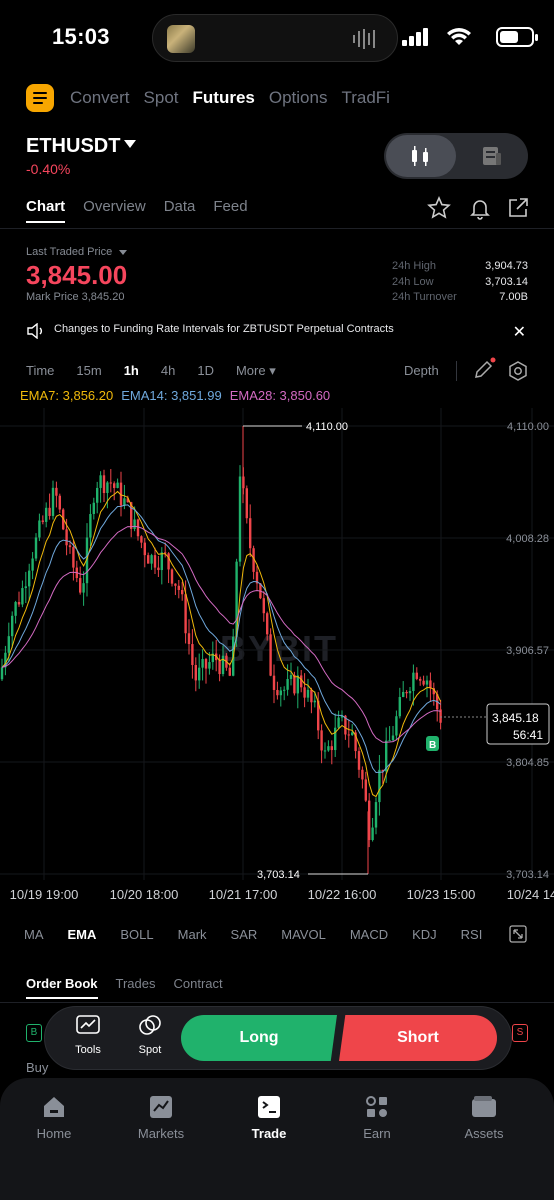  What do you see at coordinates (136, 934) in the screenshot?
I see `indicator-boll: BOLL` at bounding box center [136, 934].